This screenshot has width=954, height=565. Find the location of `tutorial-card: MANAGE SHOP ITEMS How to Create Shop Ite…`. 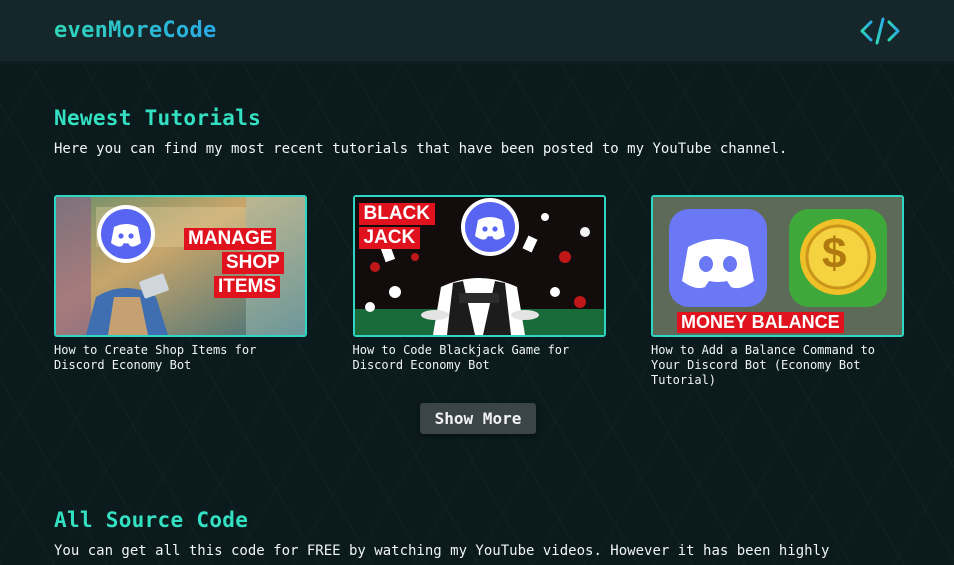

tutorial-card: MANAGE SHOP ITEMS How to Create Shop Ite… is located at coordinates (180, 291).